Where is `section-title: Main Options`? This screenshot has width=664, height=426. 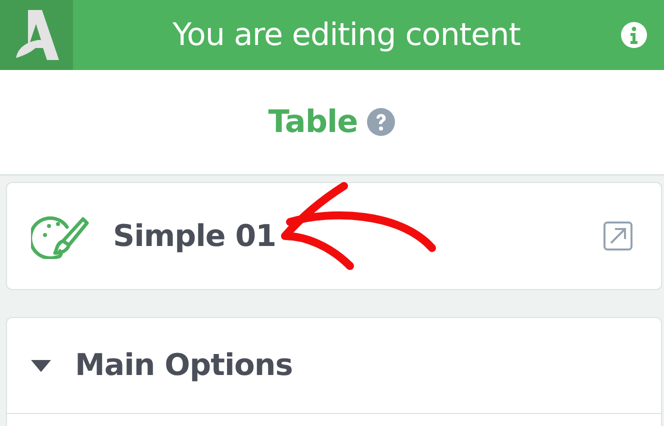 section-title: Main Options is located at coordinates (184, 365).